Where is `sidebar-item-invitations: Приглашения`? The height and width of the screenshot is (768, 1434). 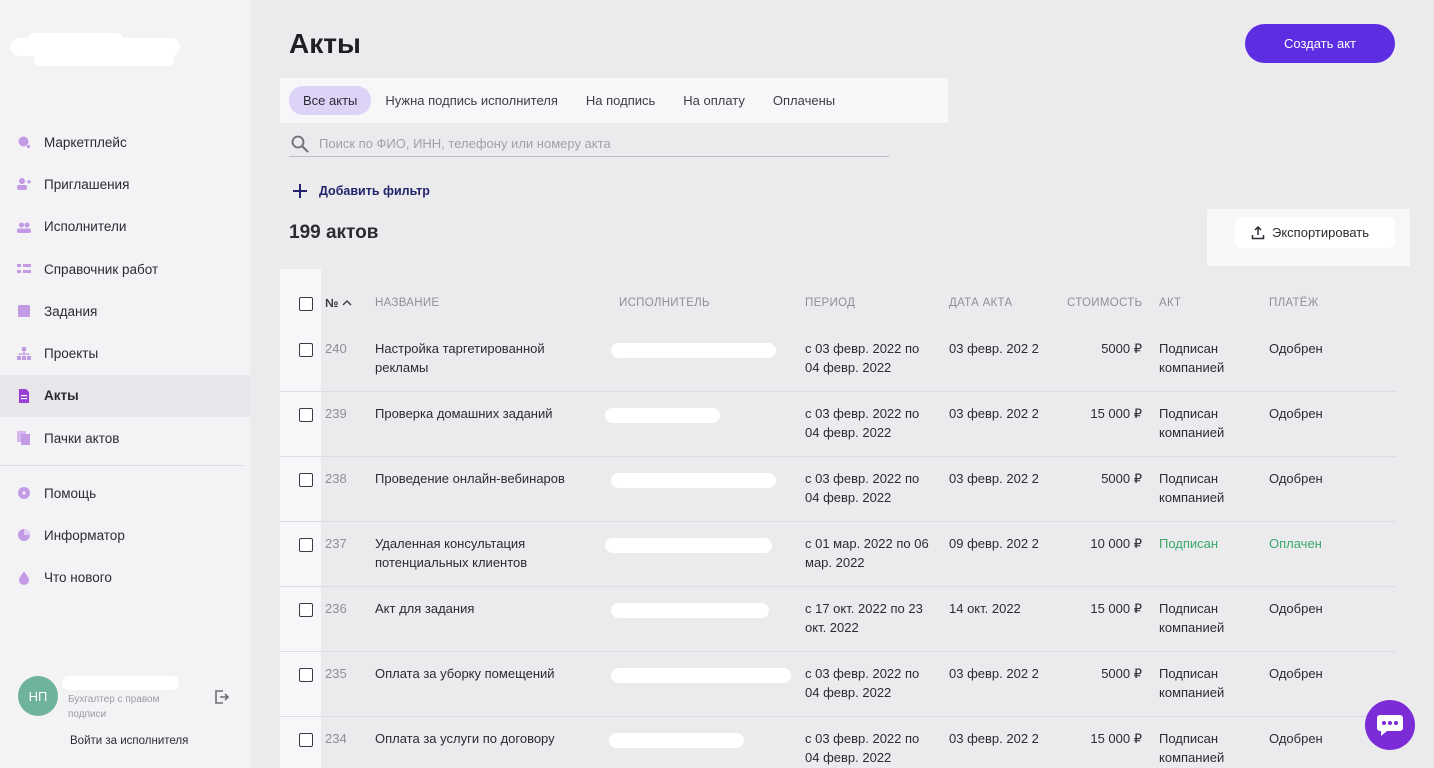
sidebar-item-invitations: Приглашения is located at coordinates (125, 184).